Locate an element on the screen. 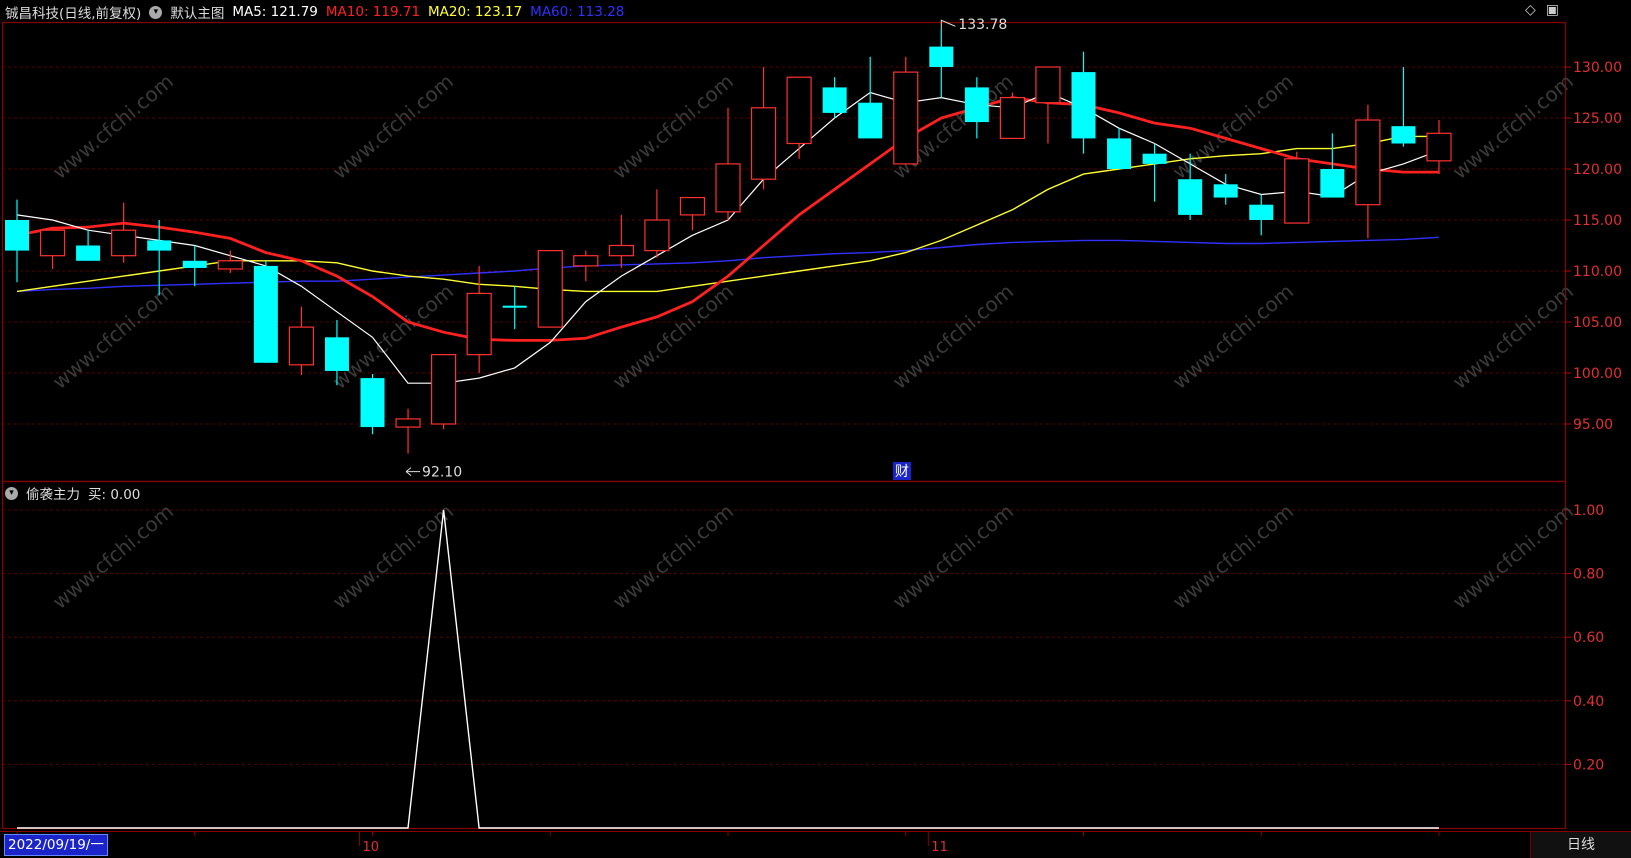 This screenshot has width=1631, height=858. low-price-label: 92.10 is located at coordinates (442, 473).